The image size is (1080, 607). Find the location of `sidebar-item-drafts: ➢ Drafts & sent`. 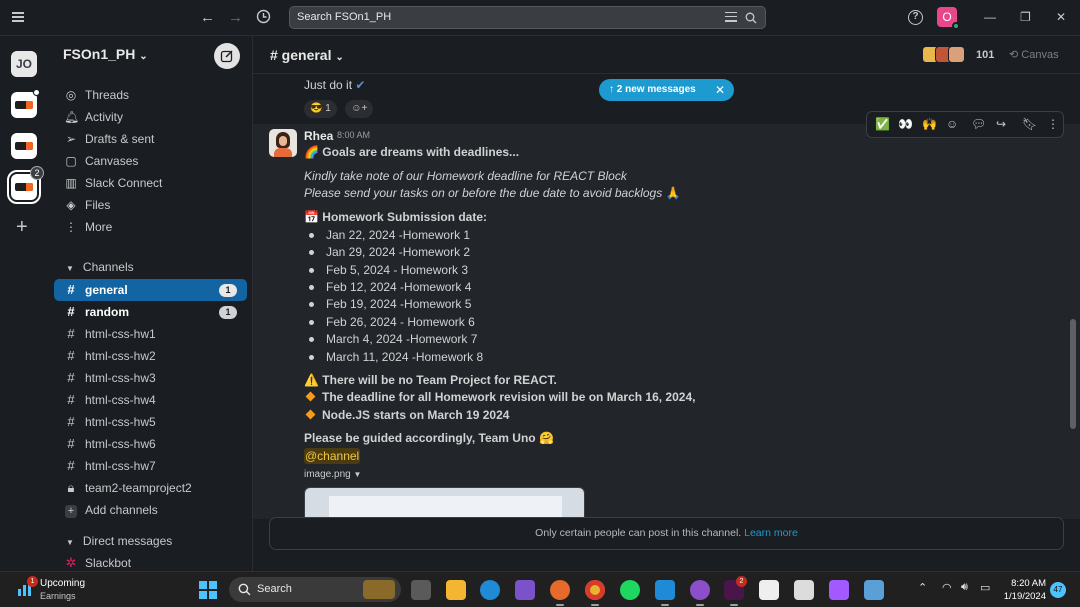

sidebar-item-drafts: ➢ Drafts & sent is located at coordinates (154, 139).